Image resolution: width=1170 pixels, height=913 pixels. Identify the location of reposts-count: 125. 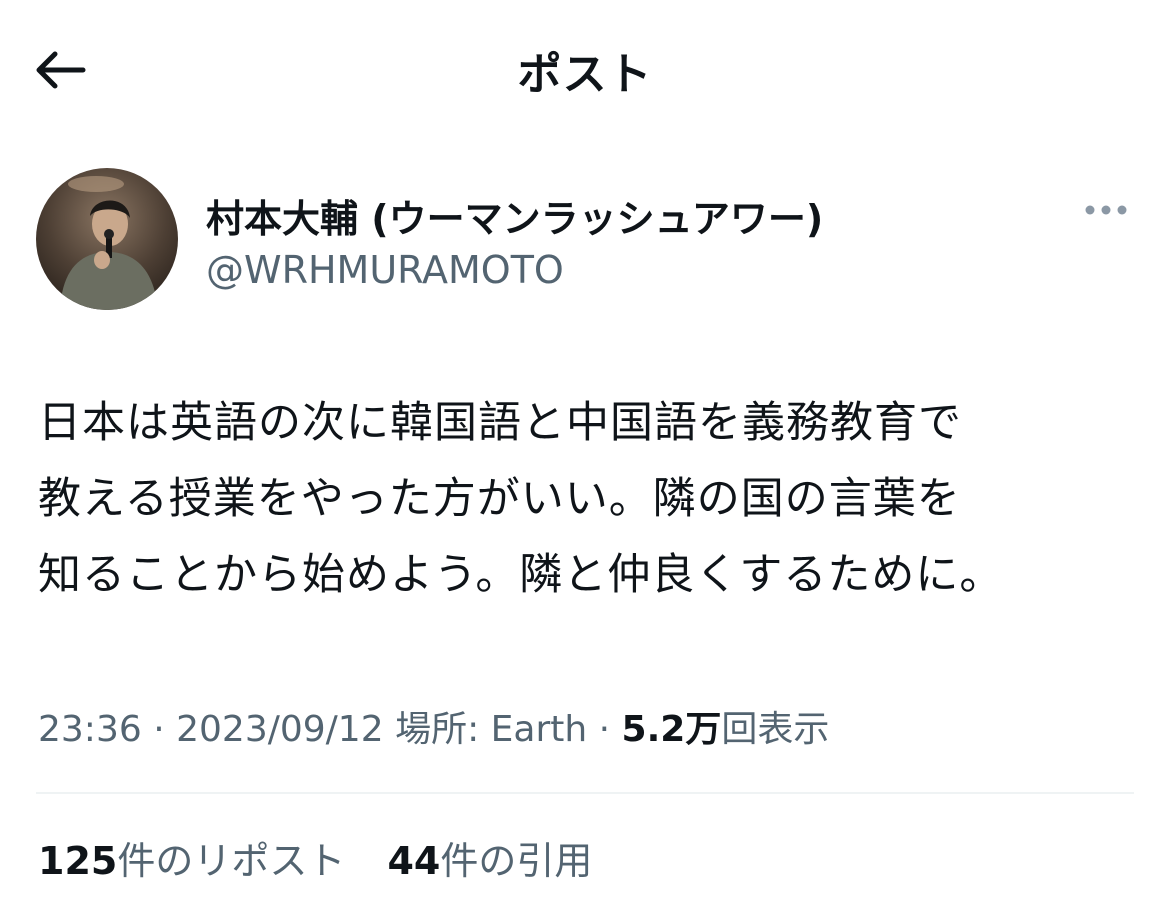
(78, 861).